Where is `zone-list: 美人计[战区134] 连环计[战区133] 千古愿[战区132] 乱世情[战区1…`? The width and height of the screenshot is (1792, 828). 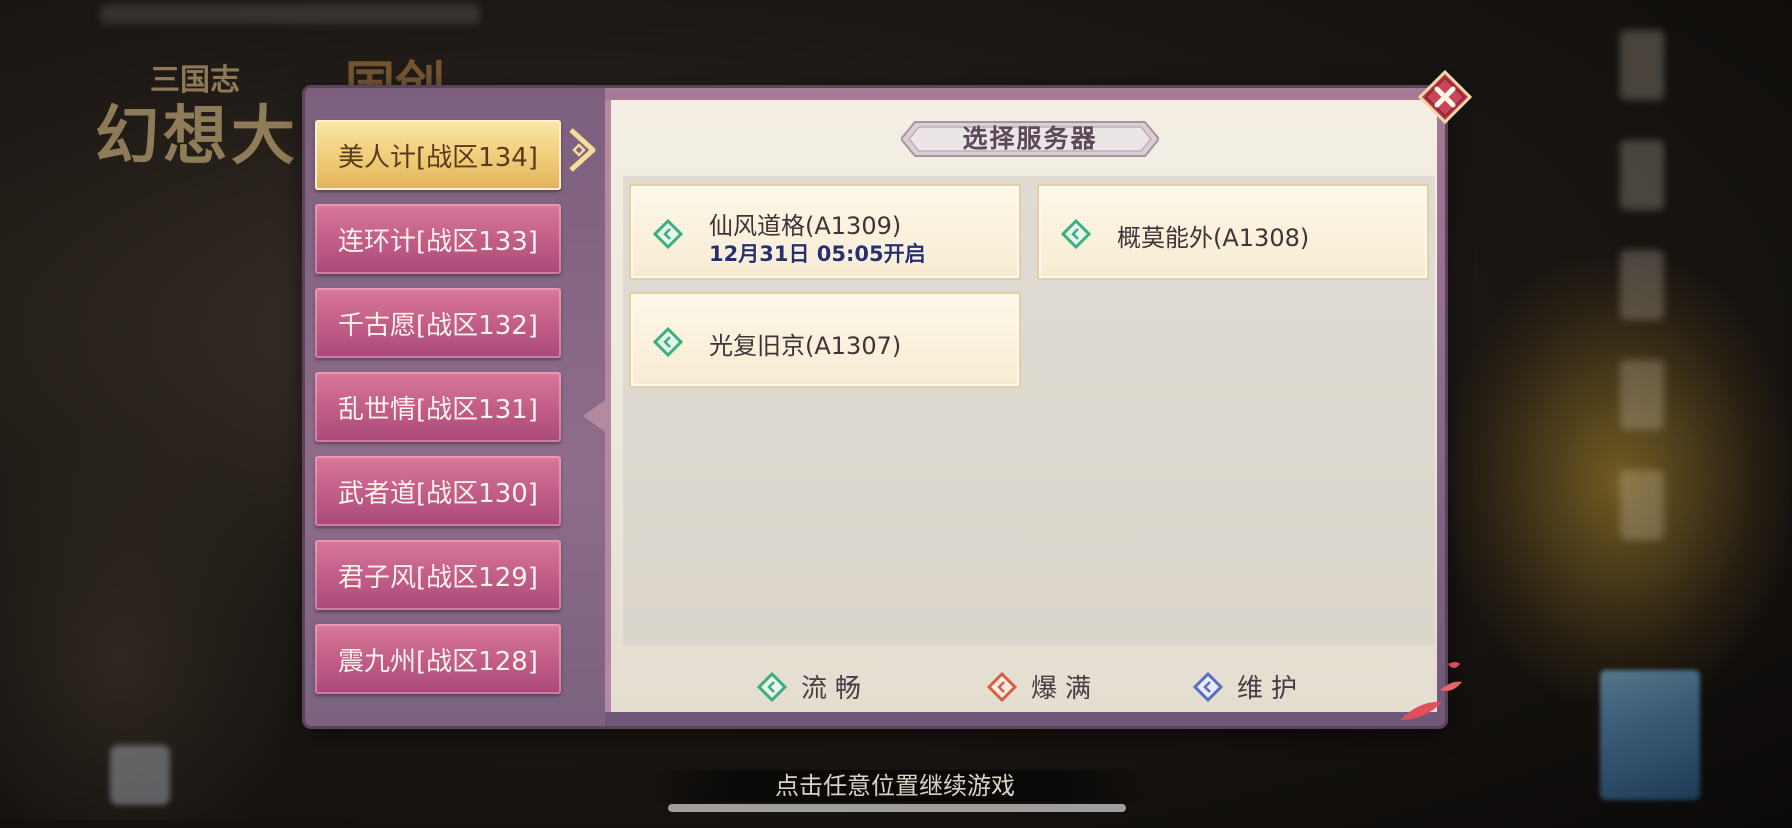
zone-list: 美人计[战区134] 连环计[战区133] 千古愿[战区132] 乱世情[战区1… is located at coordinates (438, 414).